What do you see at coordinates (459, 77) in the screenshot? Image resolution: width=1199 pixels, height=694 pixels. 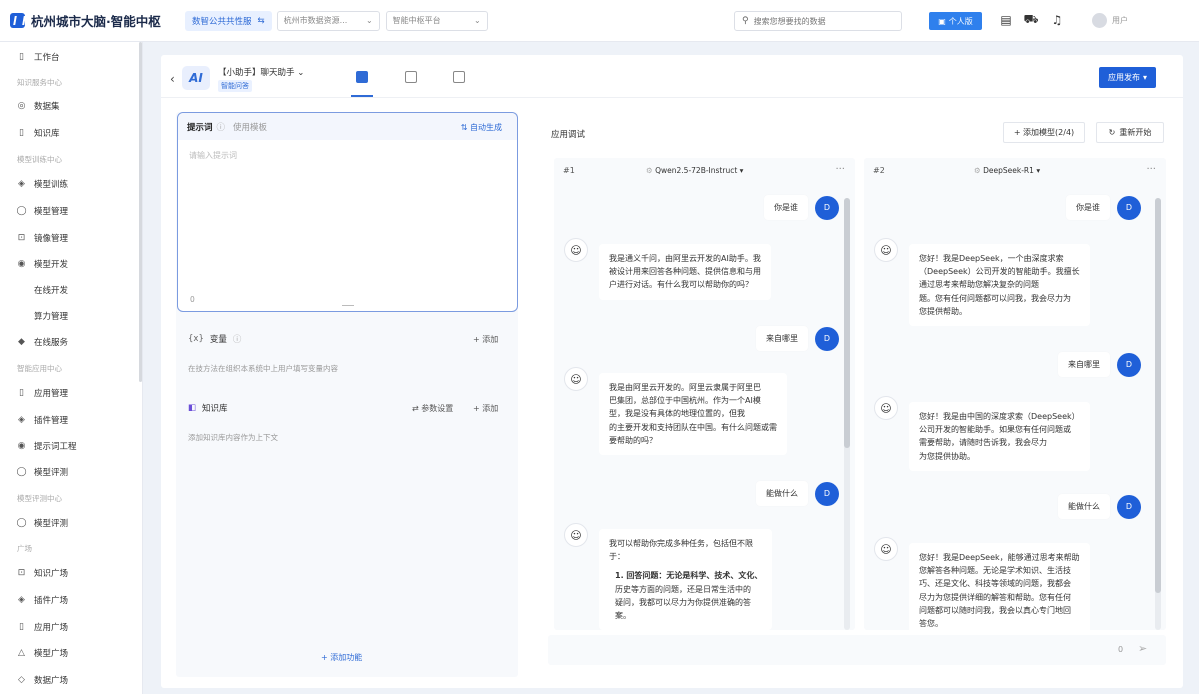 I see `tab-preview-icon` at bounding box center [459, 77].